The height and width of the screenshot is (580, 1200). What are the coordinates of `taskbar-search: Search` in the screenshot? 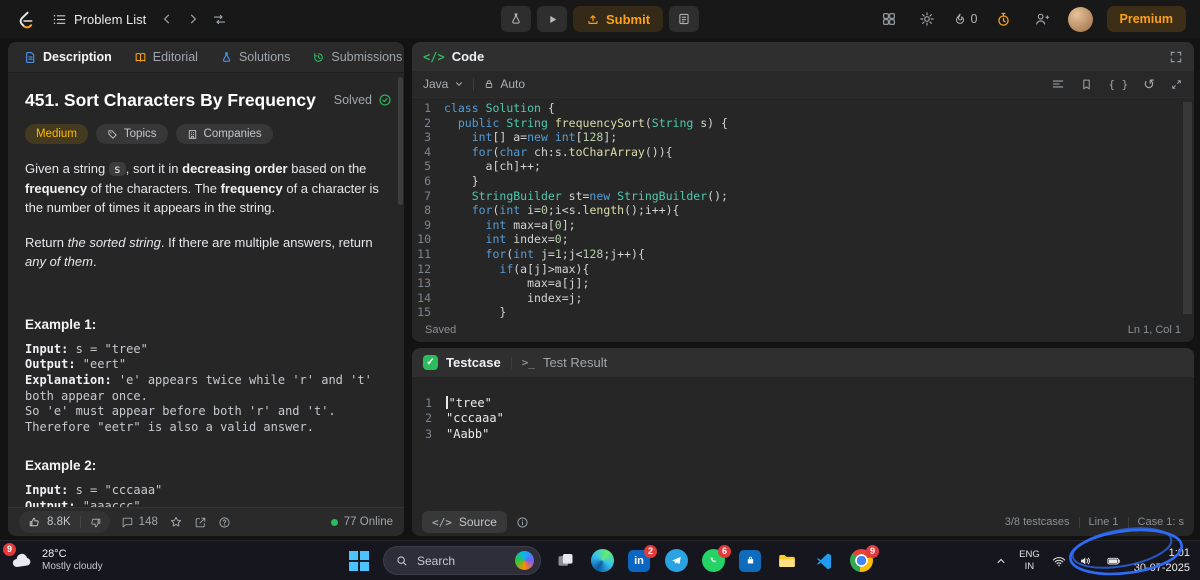 It's located at (462, 560).